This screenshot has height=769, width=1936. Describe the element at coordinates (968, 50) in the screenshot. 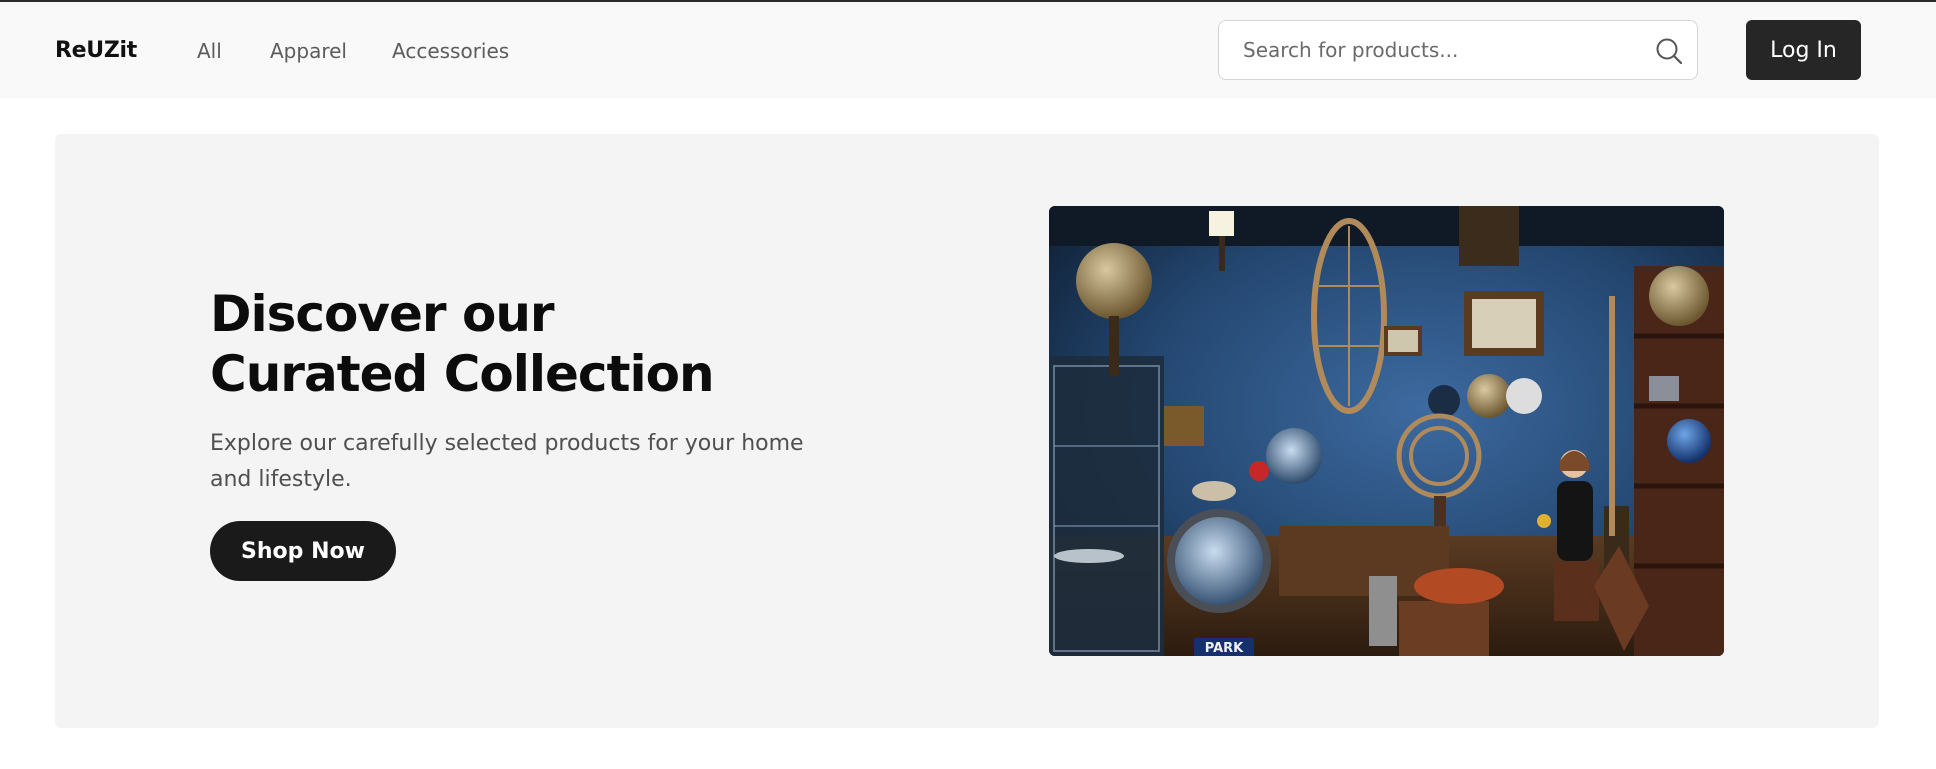

I see `navbar: ReUZit All Apparel Accessories Log In` at that location.